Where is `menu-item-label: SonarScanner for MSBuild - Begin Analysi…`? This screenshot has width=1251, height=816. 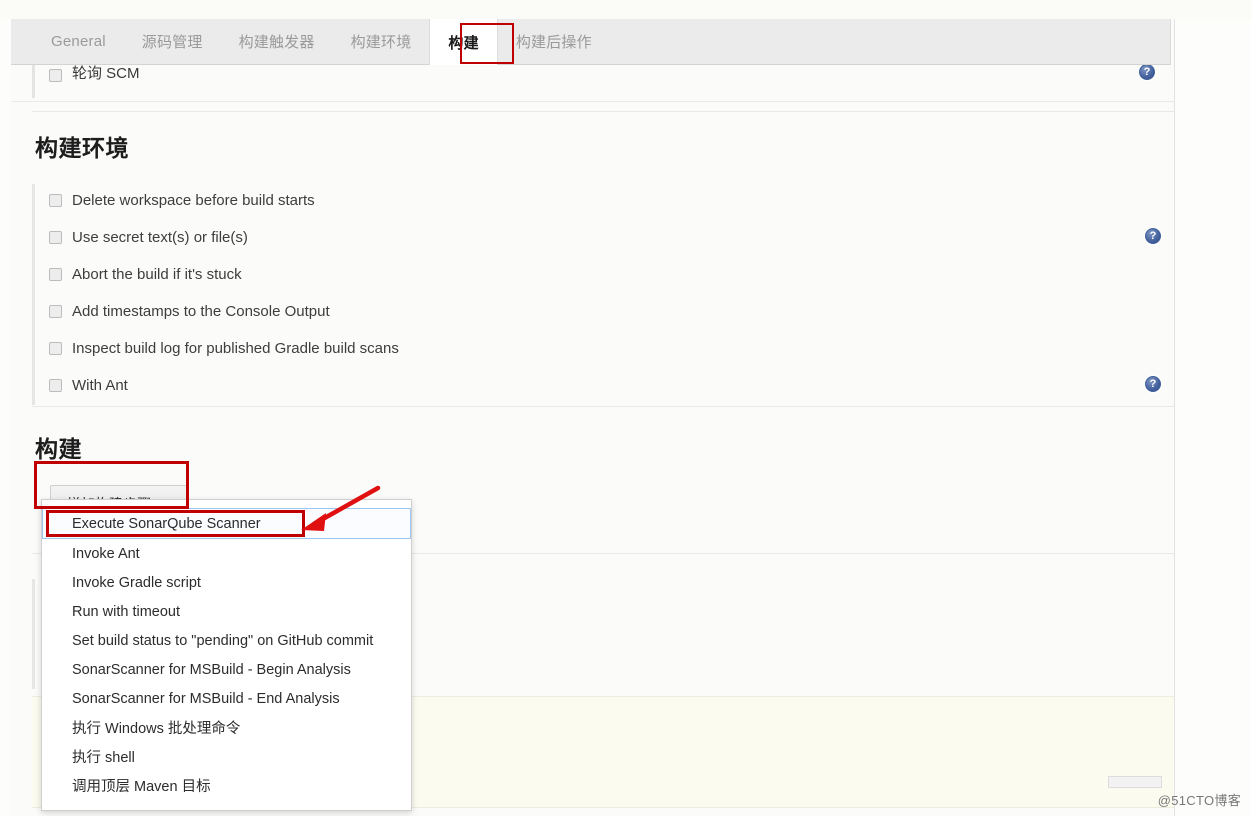 menu-item-label: SonarScanner for MSBuild - Begin Analysi… is located at coordinates (211, 669).